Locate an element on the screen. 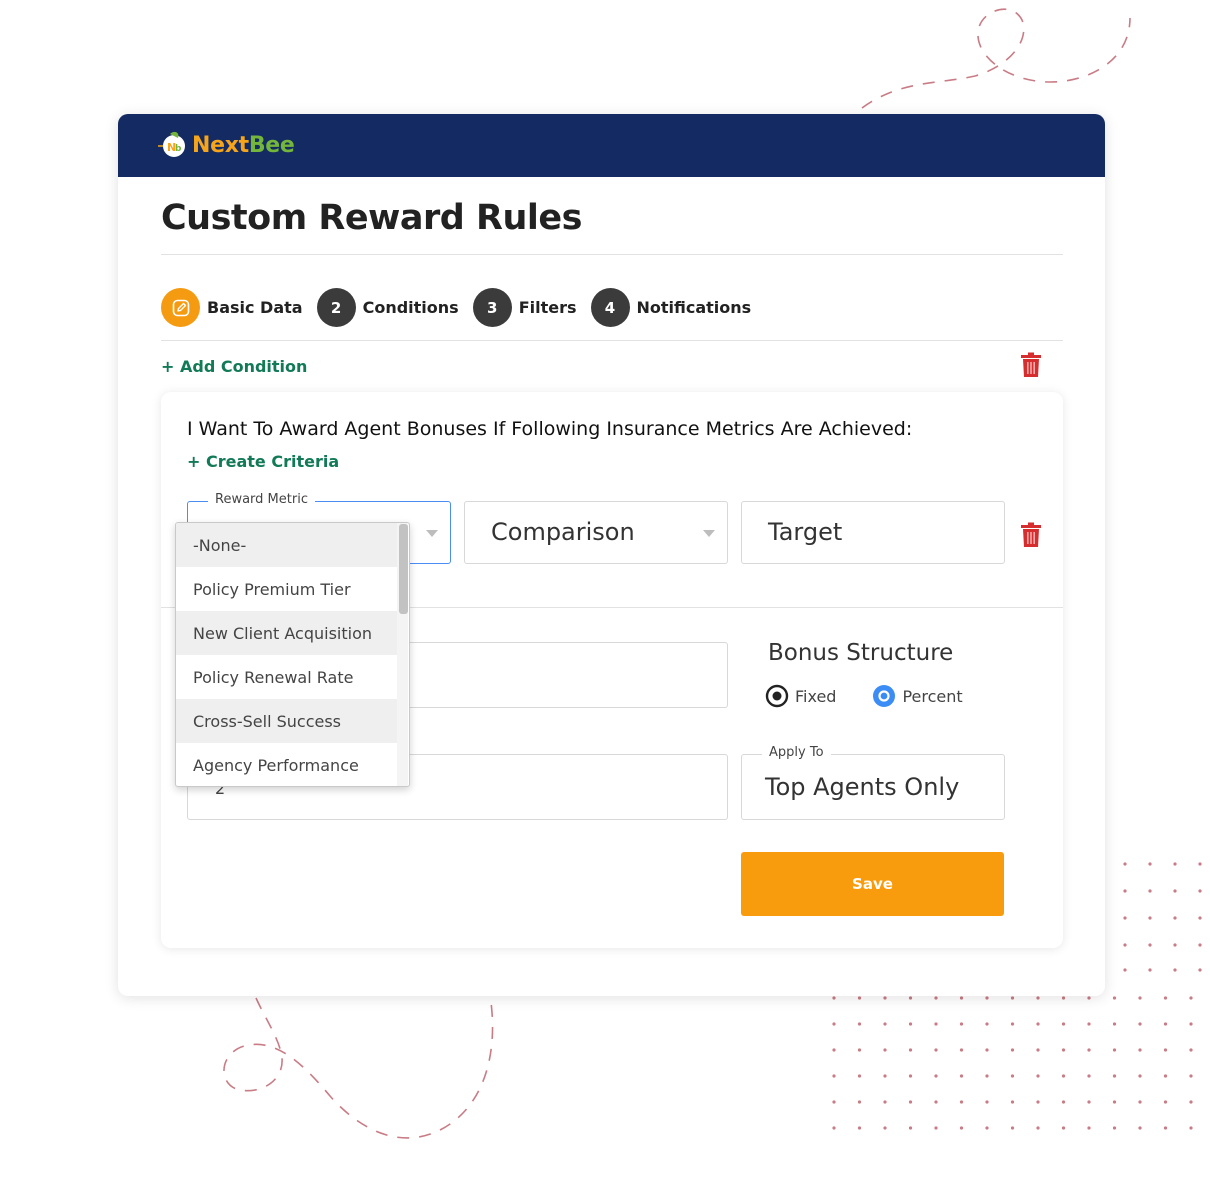 The width and height of the screenshot is (1210, 1180). comparison-select: Comparison is located at coordinates (596, 532).